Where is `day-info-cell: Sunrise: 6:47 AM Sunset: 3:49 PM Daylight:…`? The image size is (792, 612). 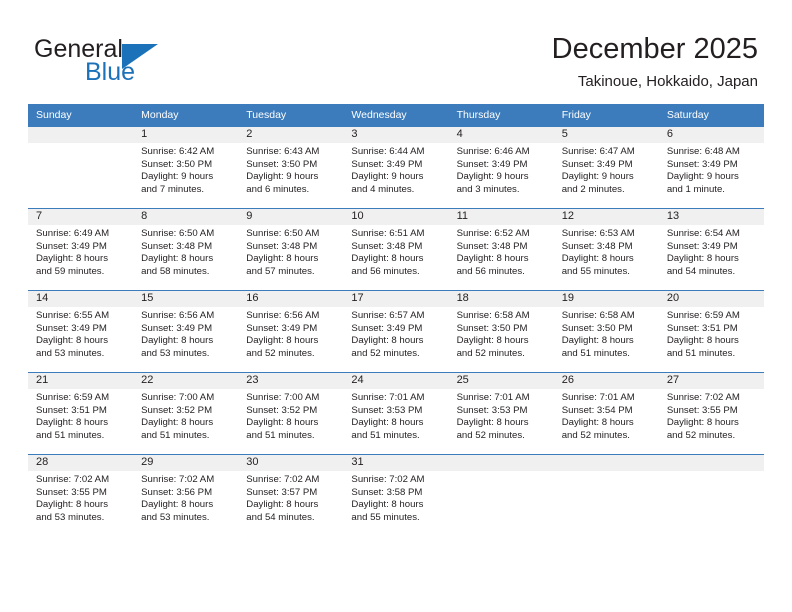 day-info-cell: Sunrise: 6:47 AM Sunset: 3:49 PM Daylight:… is located at coordinates (606, 176).